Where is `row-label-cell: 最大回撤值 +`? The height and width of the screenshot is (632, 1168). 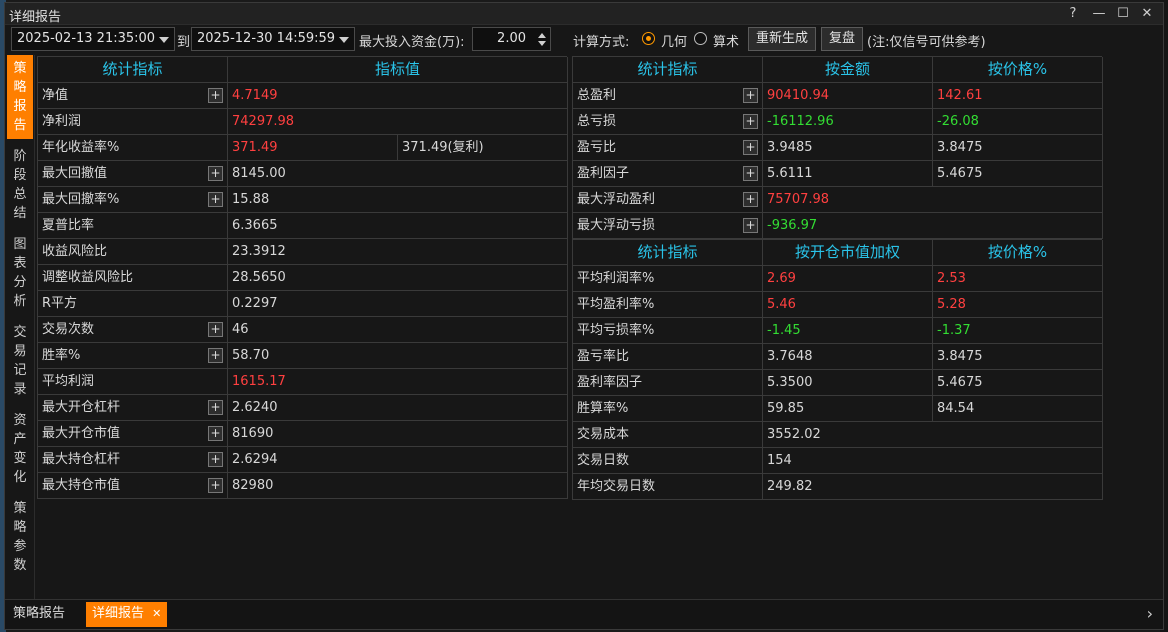
row-label-cell: 最大回撤值 + is located at coordinates (133, 174).